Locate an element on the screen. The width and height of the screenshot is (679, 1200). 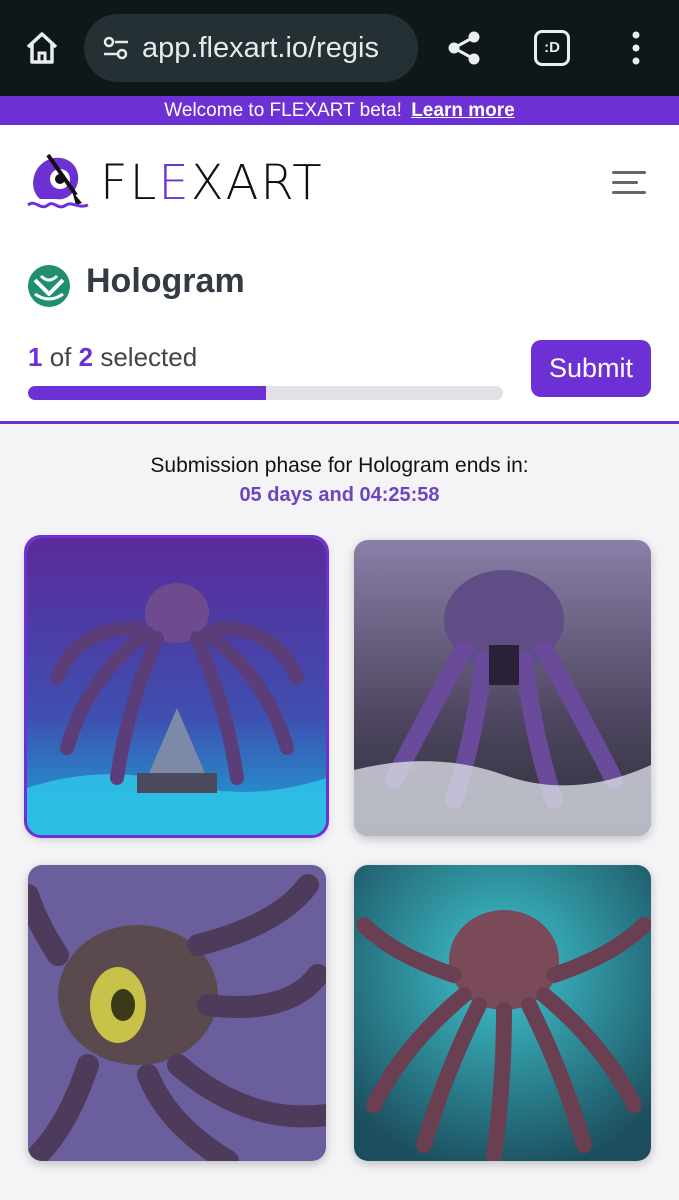
selection-progress-bar is located at coordinates (265, 393).